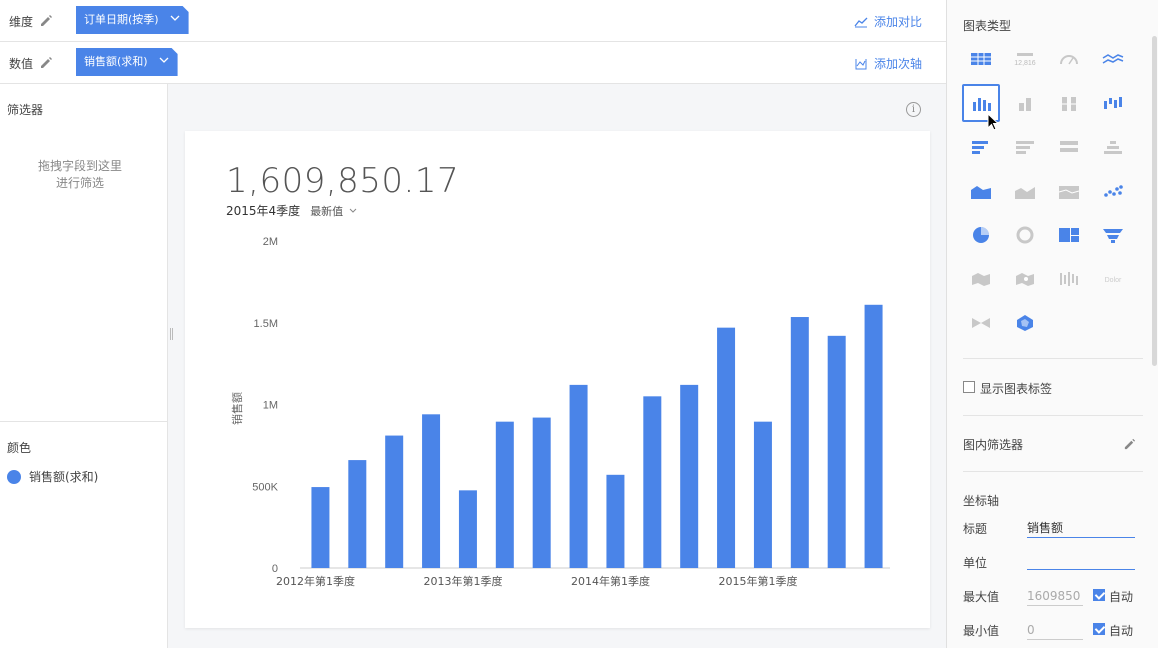 This screenshot has height=648, width=1158. What do you see at coordinates (897, 64) in the screenshot?
I see `add-secondary-axis-label: 添加次轴` at bounding box center [897, 64].